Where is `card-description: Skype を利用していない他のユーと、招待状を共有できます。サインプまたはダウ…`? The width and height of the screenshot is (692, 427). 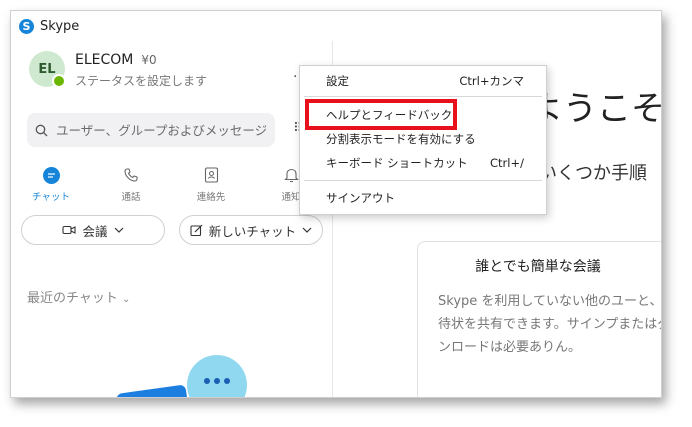
card-description: Skype を利用していない他のユーと、招待状を共有できます。サインプまたはダウ… is located at coordinates (550, 324).